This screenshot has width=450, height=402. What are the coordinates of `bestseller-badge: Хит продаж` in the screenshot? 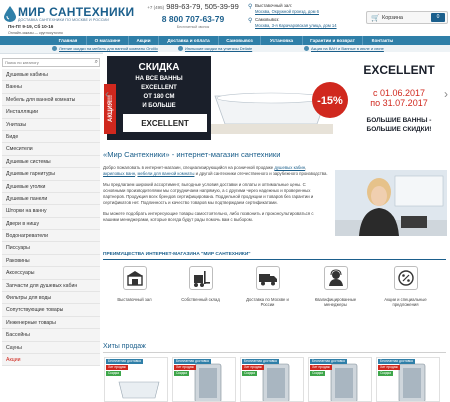 It's located at (253, 367).